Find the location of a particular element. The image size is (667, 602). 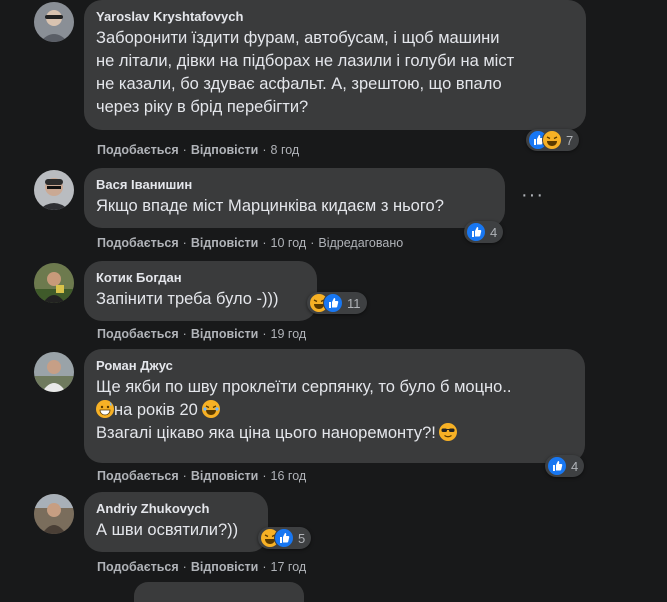

comment-text: Запінити треба було -))) is located at coordinates (200, 299).